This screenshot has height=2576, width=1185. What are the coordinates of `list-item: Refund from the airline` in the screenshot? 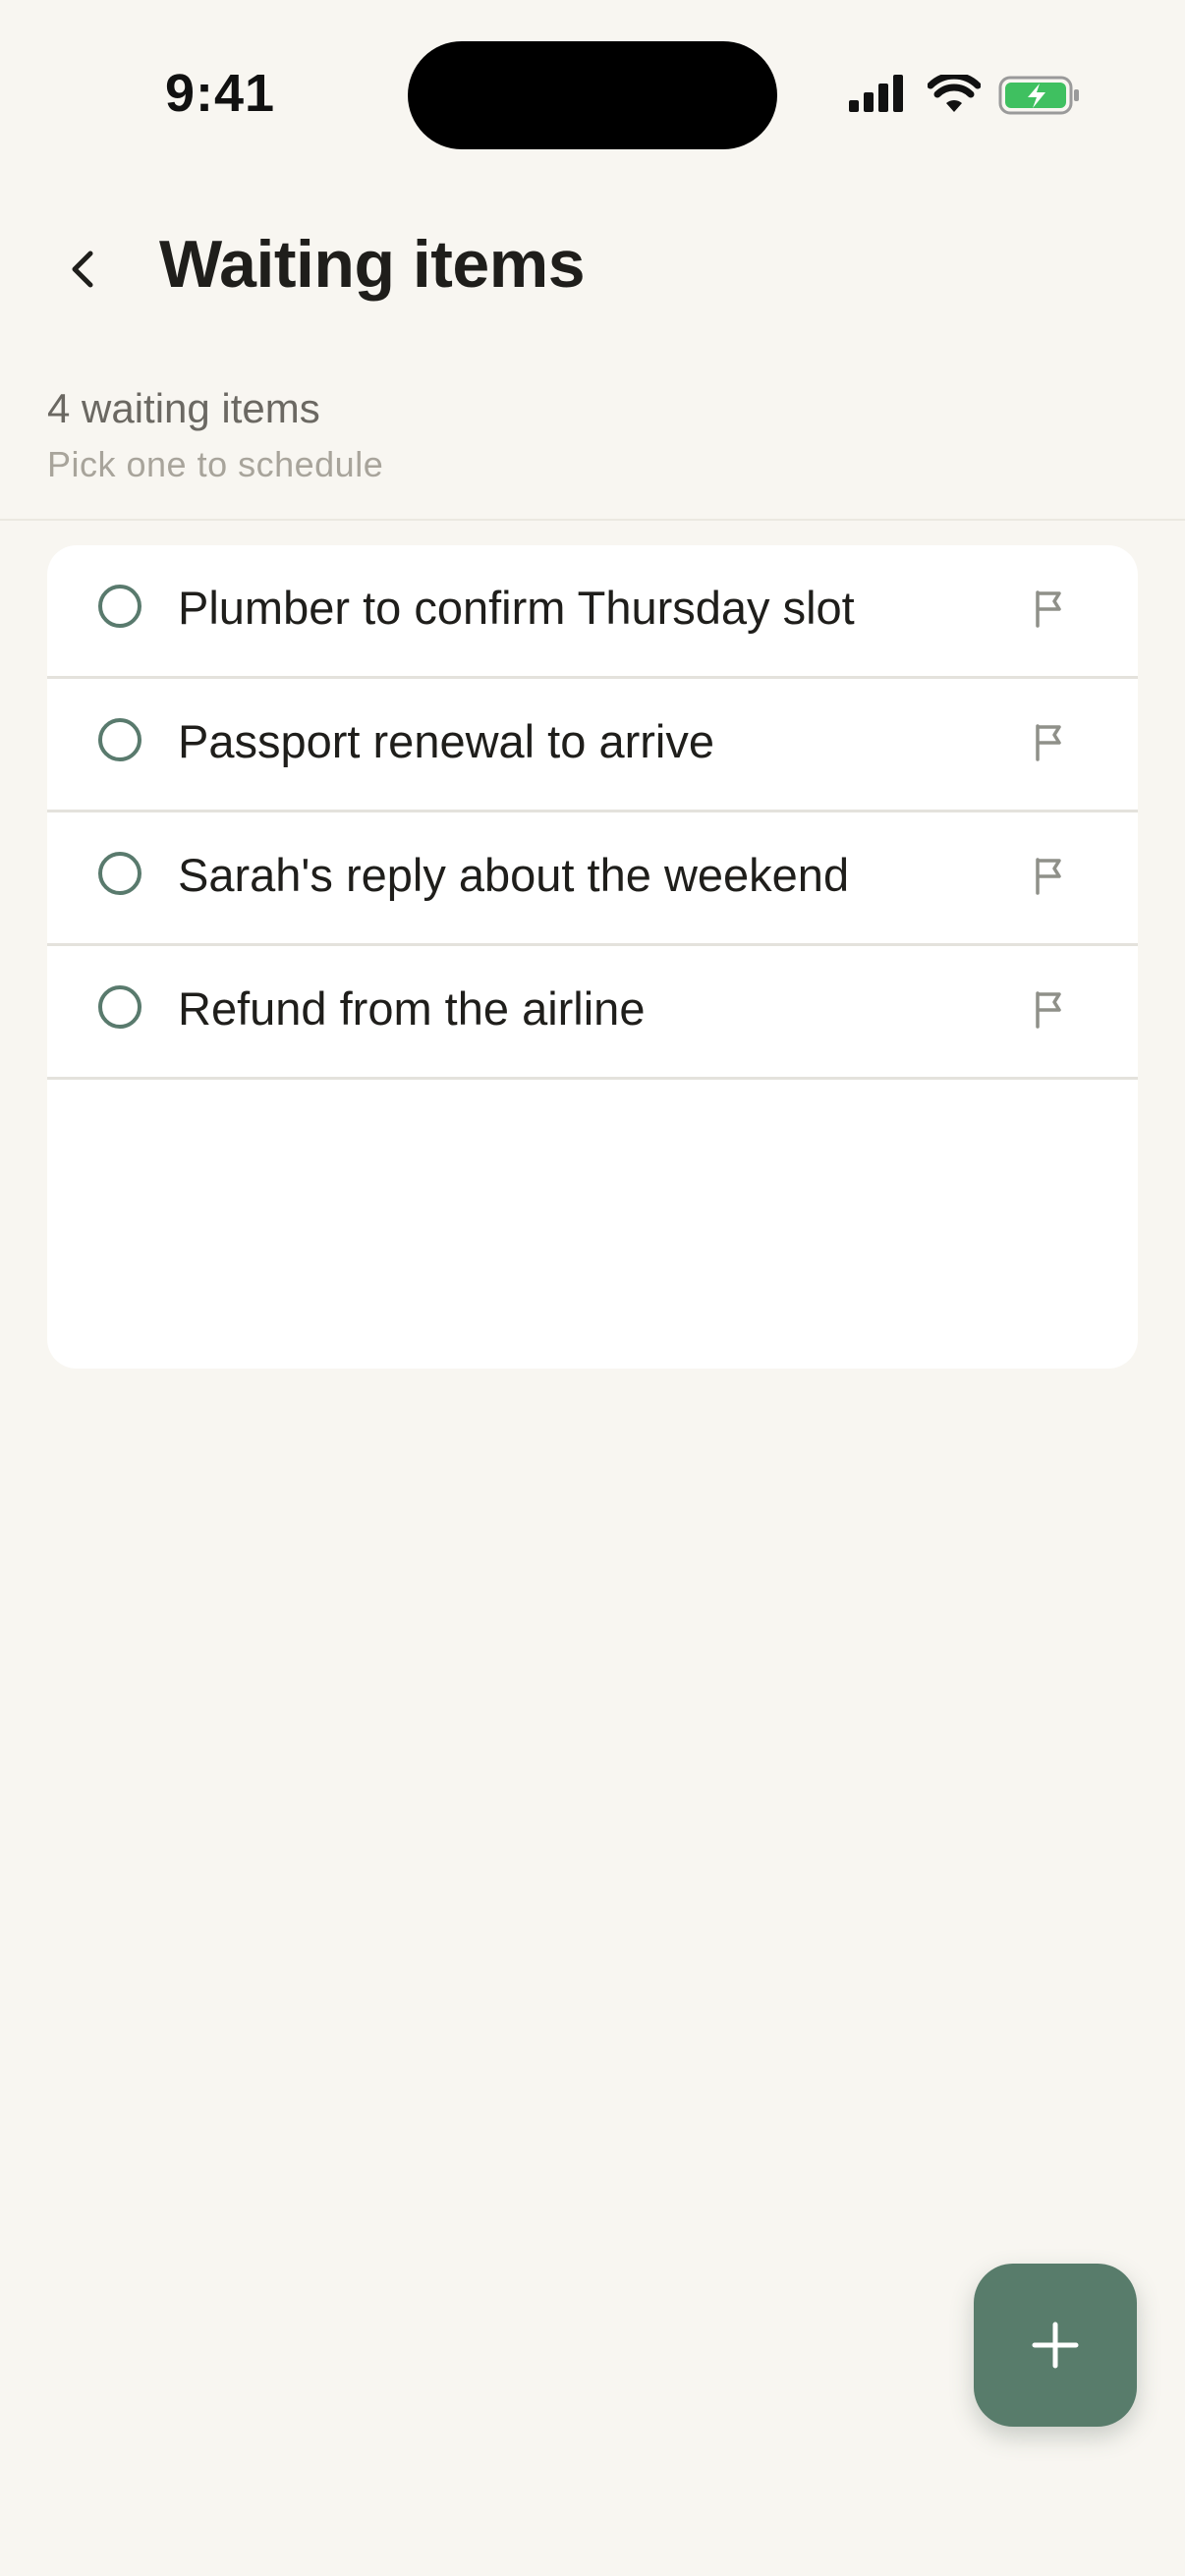 It's located at (592, 1013).